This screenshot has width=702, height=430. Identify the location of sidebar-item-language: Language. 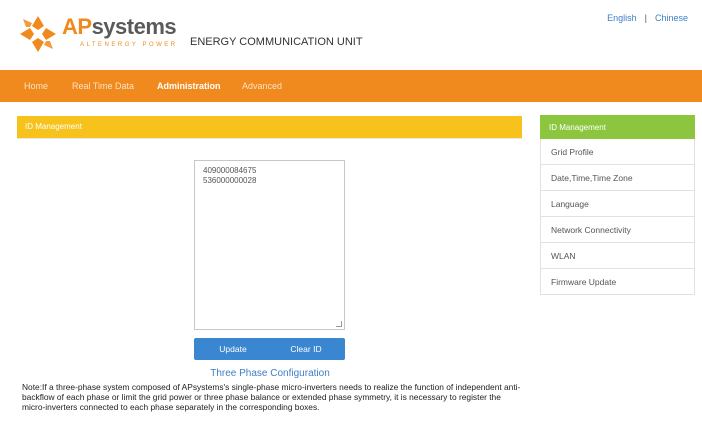
(617, 204).